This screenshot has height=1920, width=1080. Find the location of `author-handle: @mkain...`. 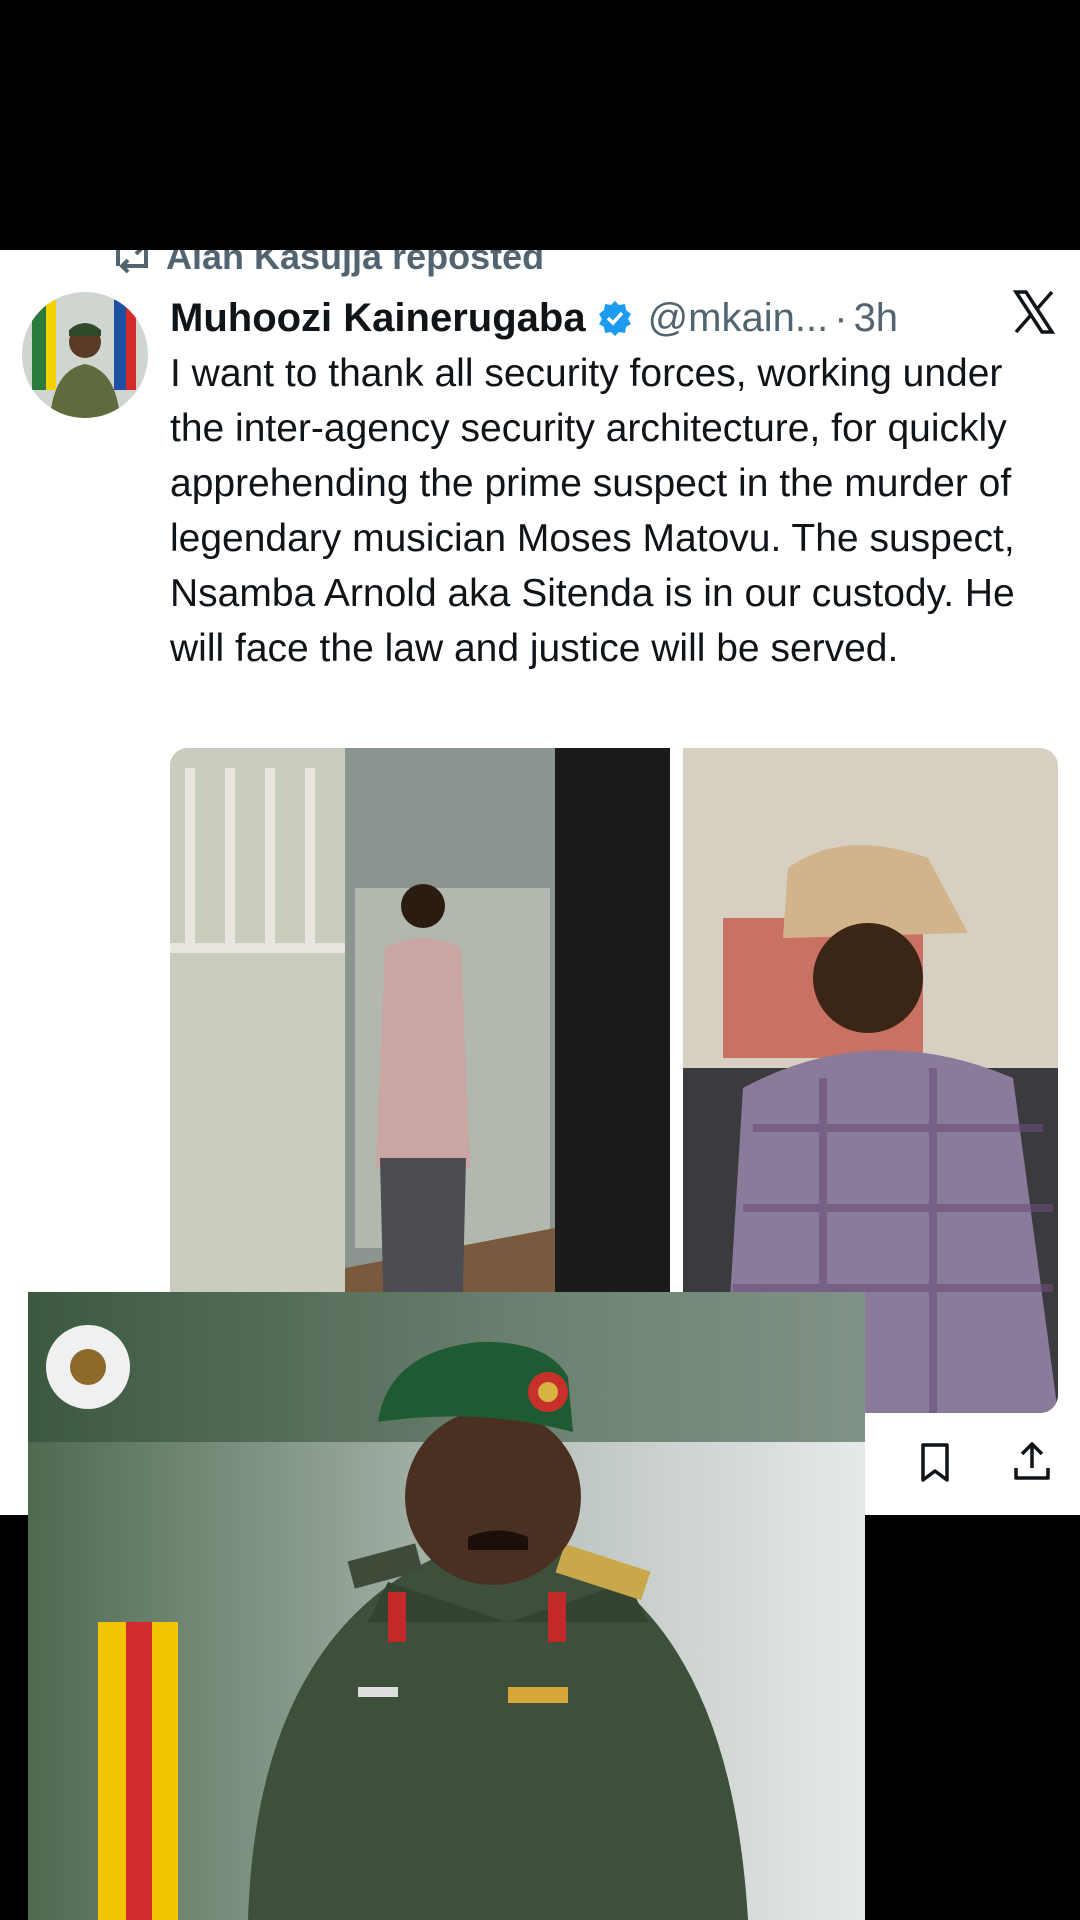

author-handle: @mkain... is located at coordinates (738, 318).